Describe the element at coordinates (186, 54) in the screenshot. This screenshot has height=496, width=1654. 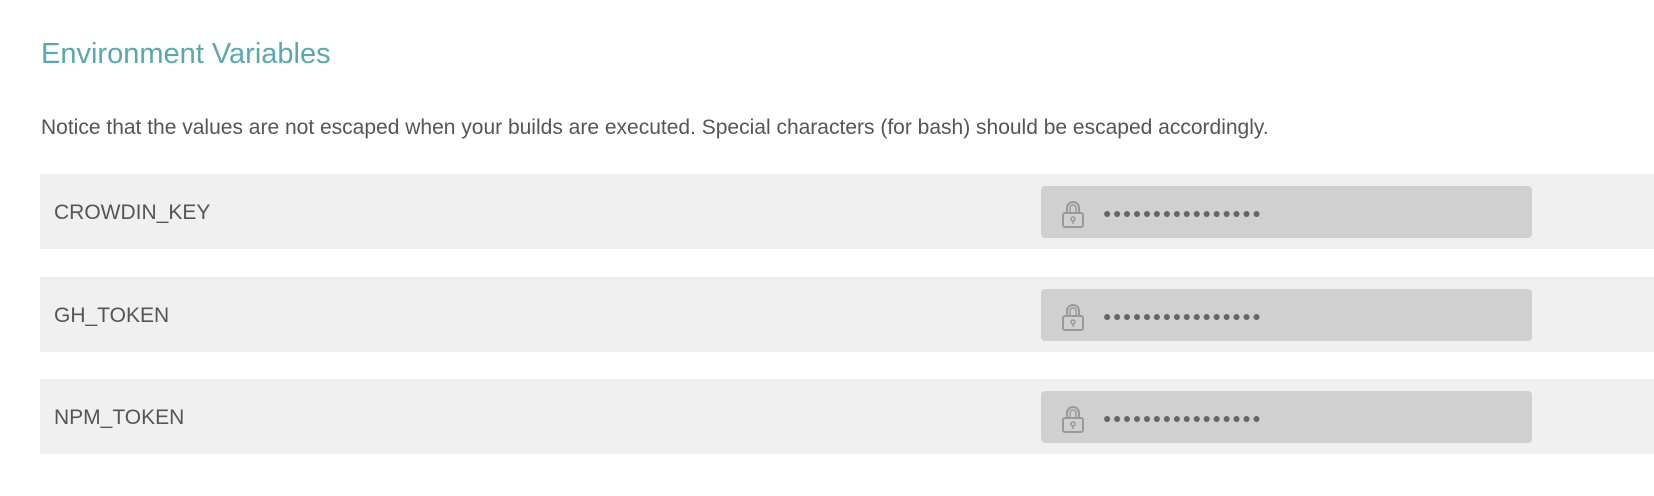
I see `section-title: Environment Variables` at that location.